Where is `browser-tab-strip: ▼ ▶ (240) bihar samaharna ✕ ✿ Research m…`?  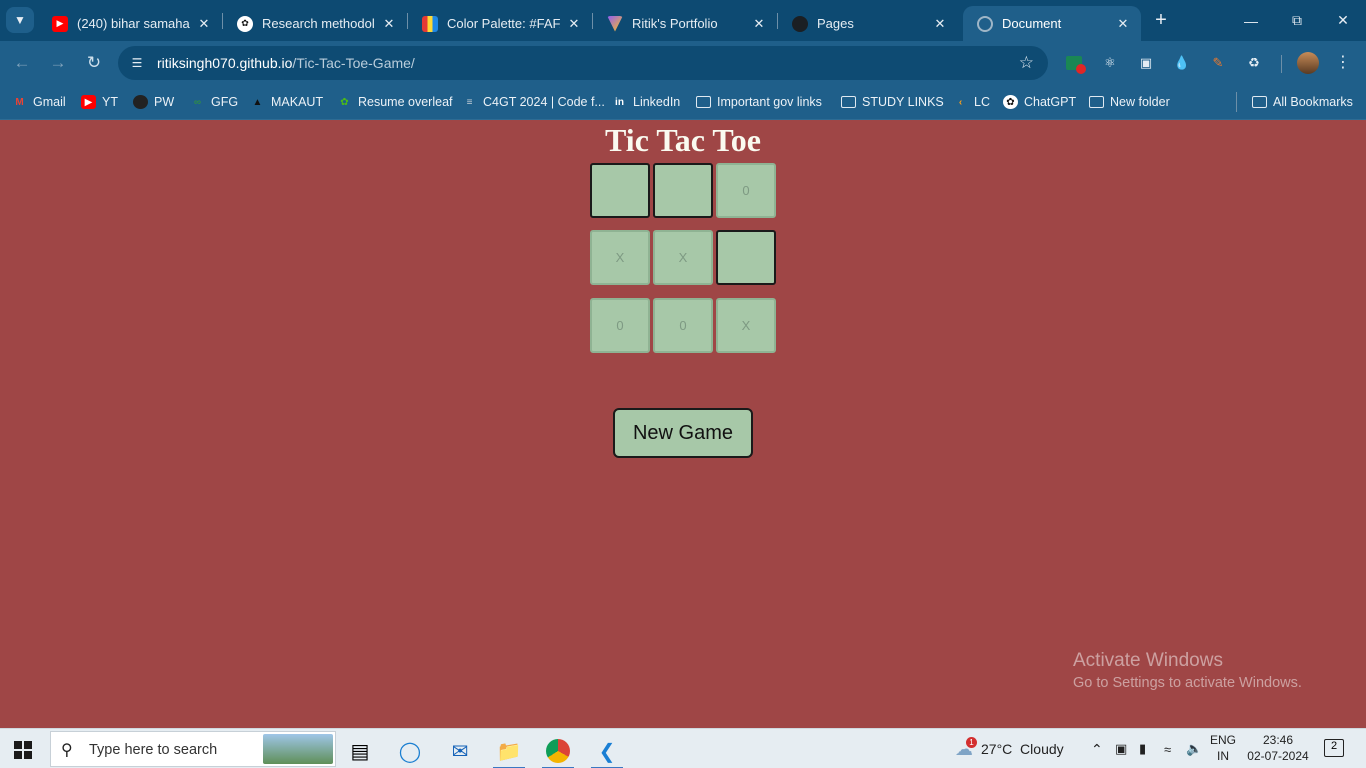
browser-tab-strip: ▼ ▶ (240) bihar samaharna ✕ ✿ Research m… is located at coordinates (683, 20).